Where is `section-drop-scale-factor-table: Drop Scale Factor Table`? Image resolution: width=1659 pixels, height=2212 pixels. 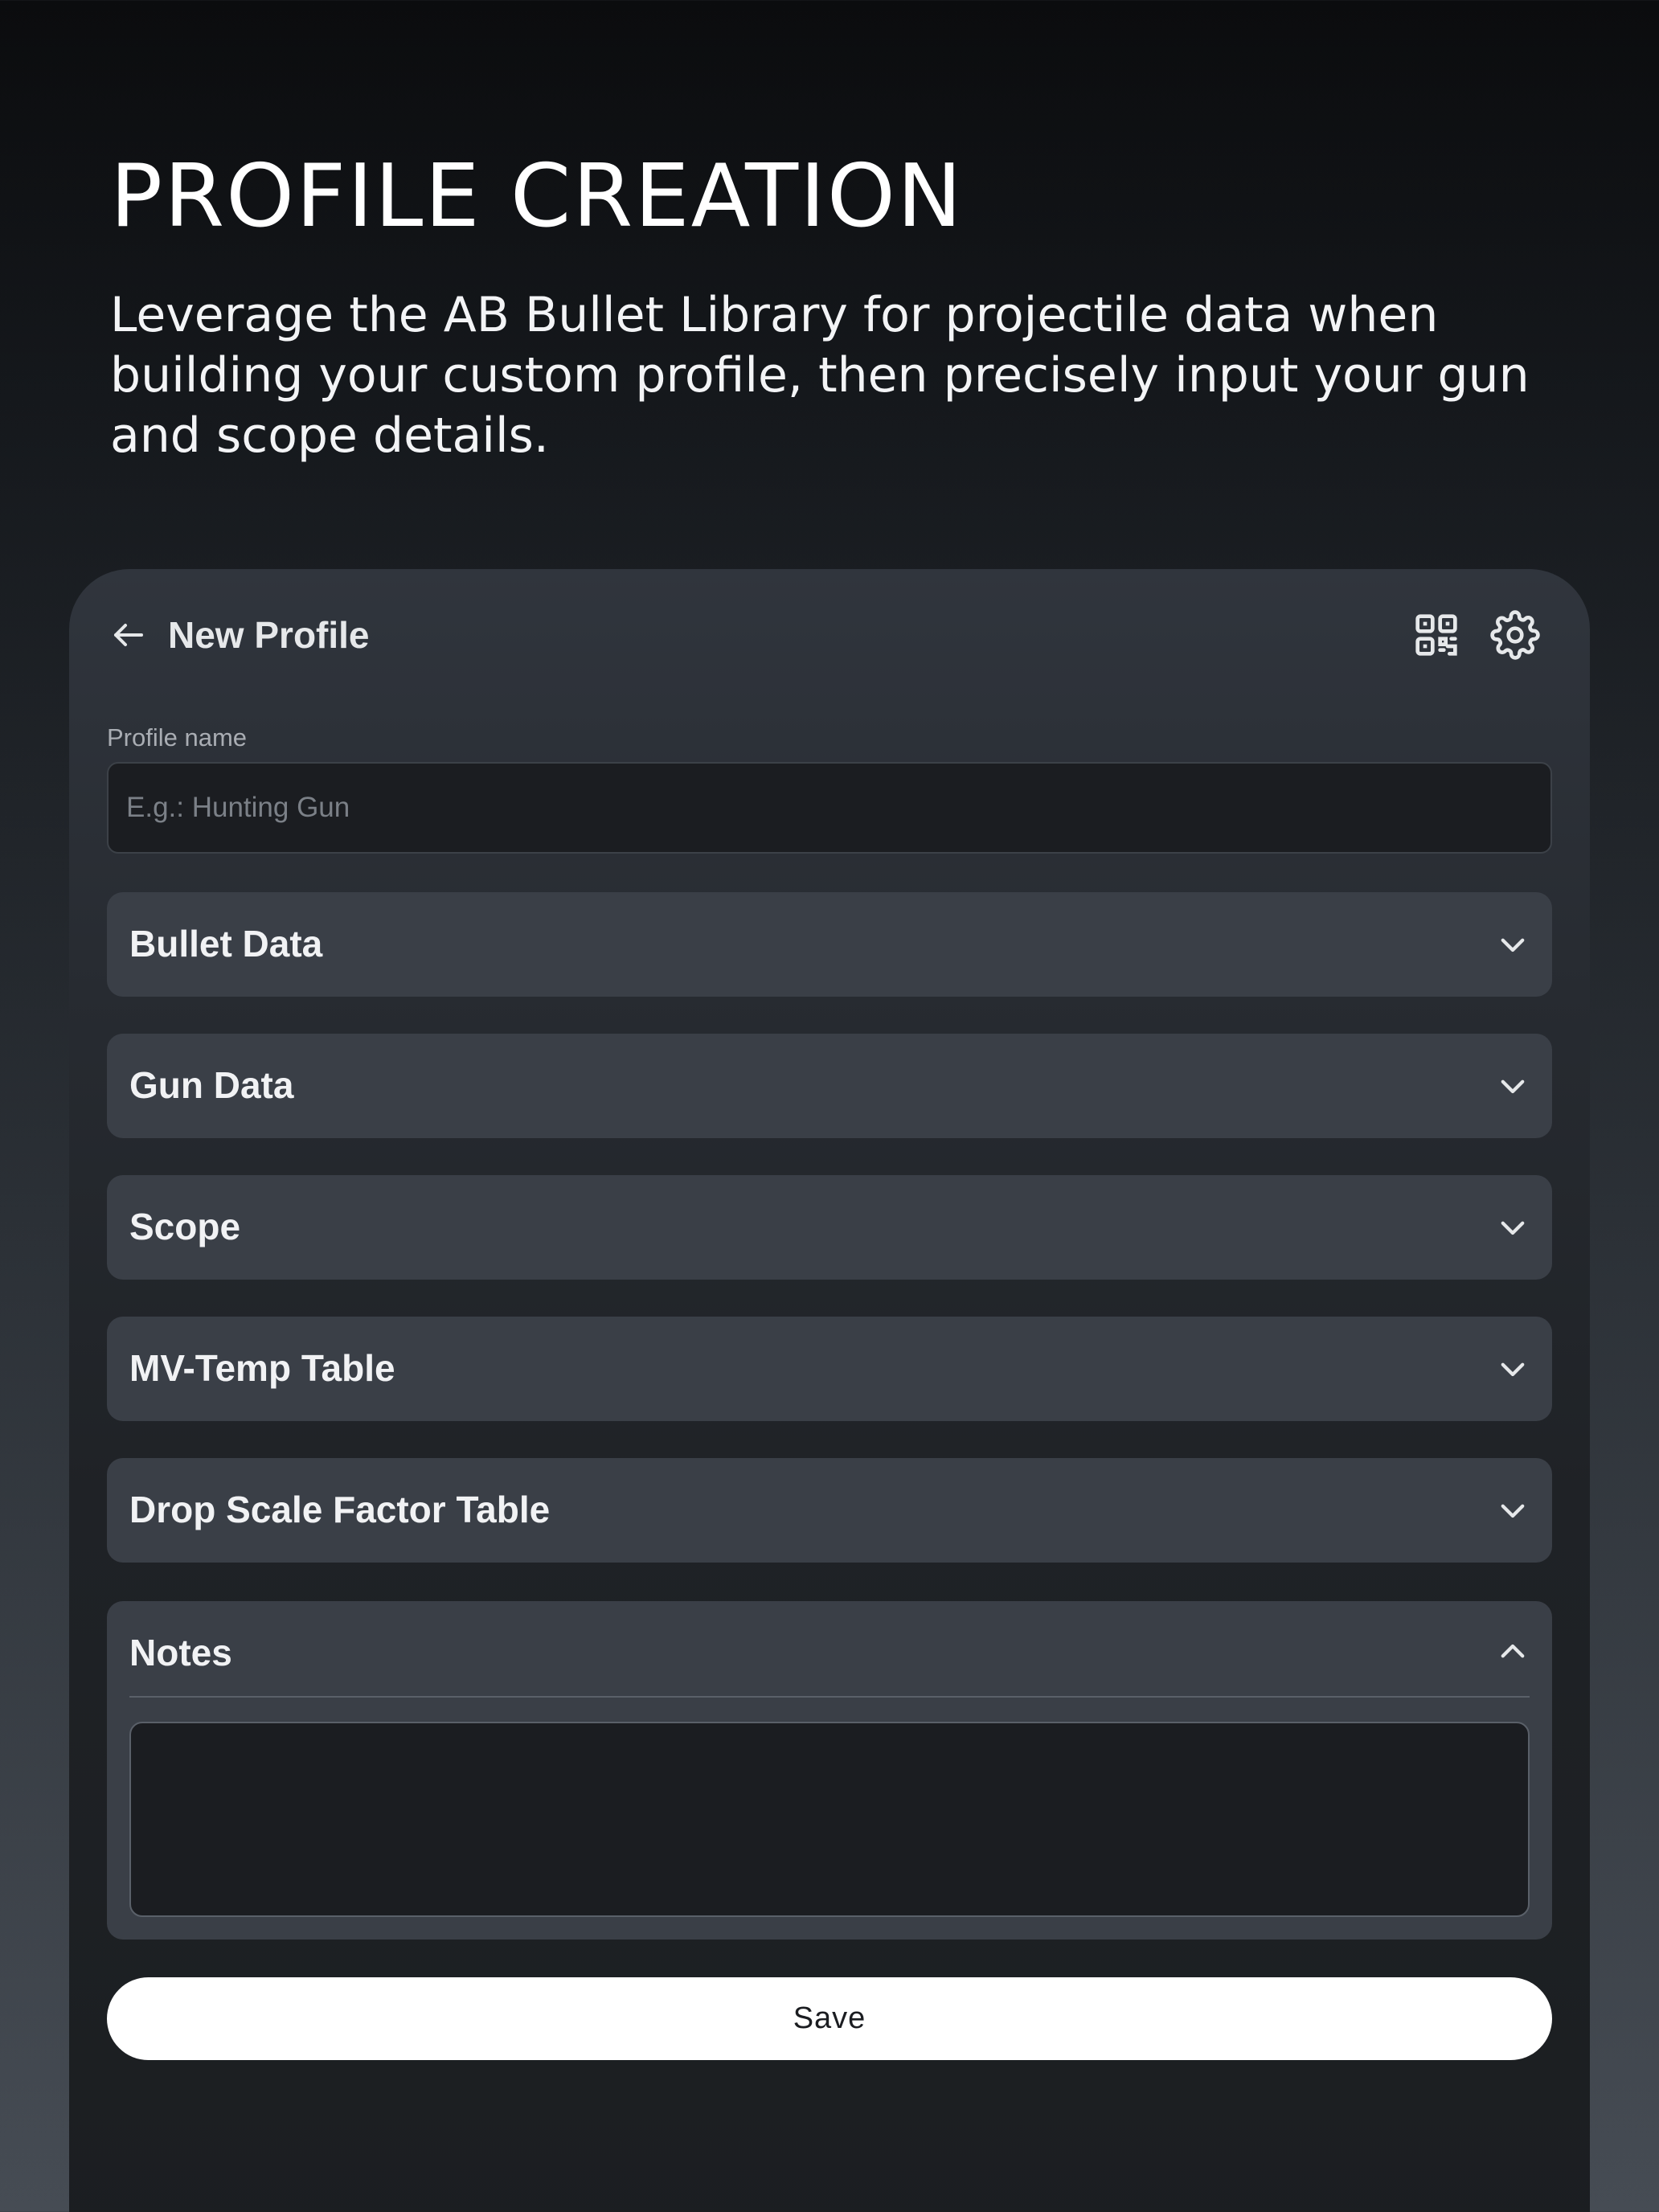
section-drop-scale-factor-table: Drop Scale Factor Table is located at coordinates (829, 1510).